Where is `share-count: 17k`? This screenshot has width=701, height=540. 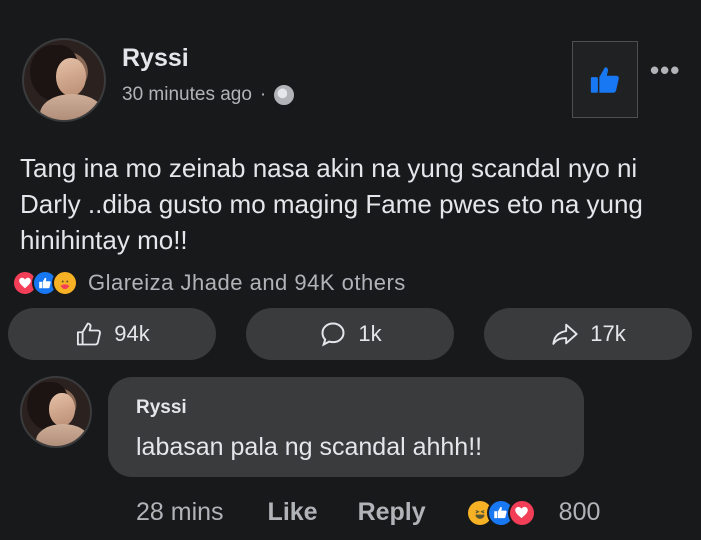
share-count: 17k is located at coordinates (608, 333).